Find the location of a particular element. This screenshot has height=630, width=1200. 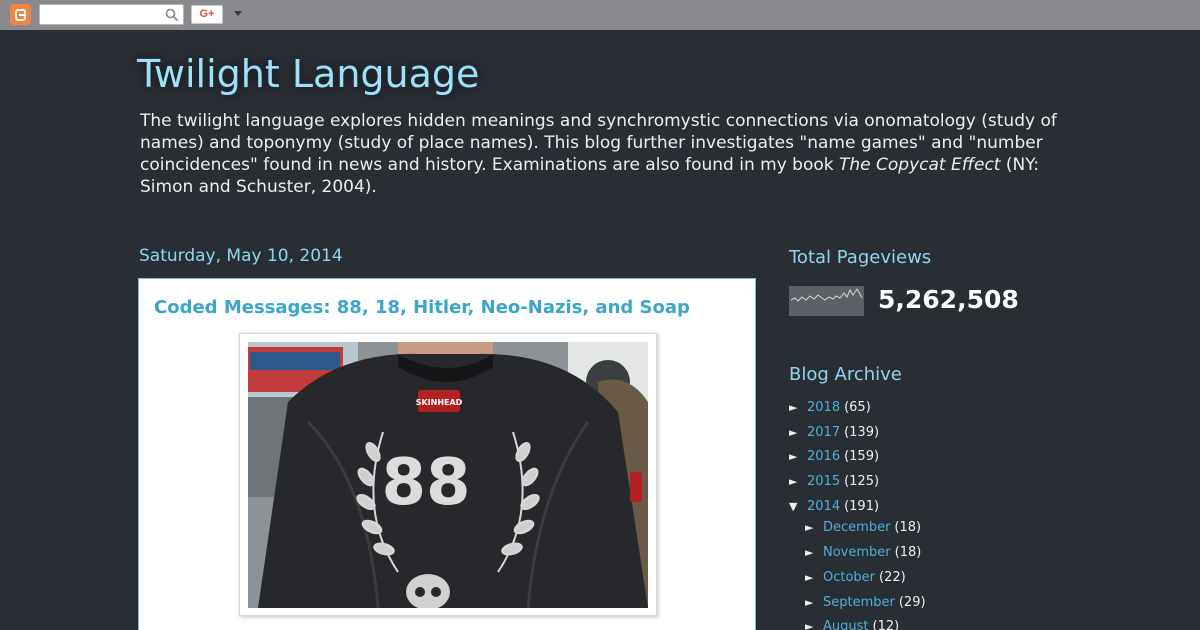

jacket-photo: SKINHEAD 88 is located at coordinates (448, 475).